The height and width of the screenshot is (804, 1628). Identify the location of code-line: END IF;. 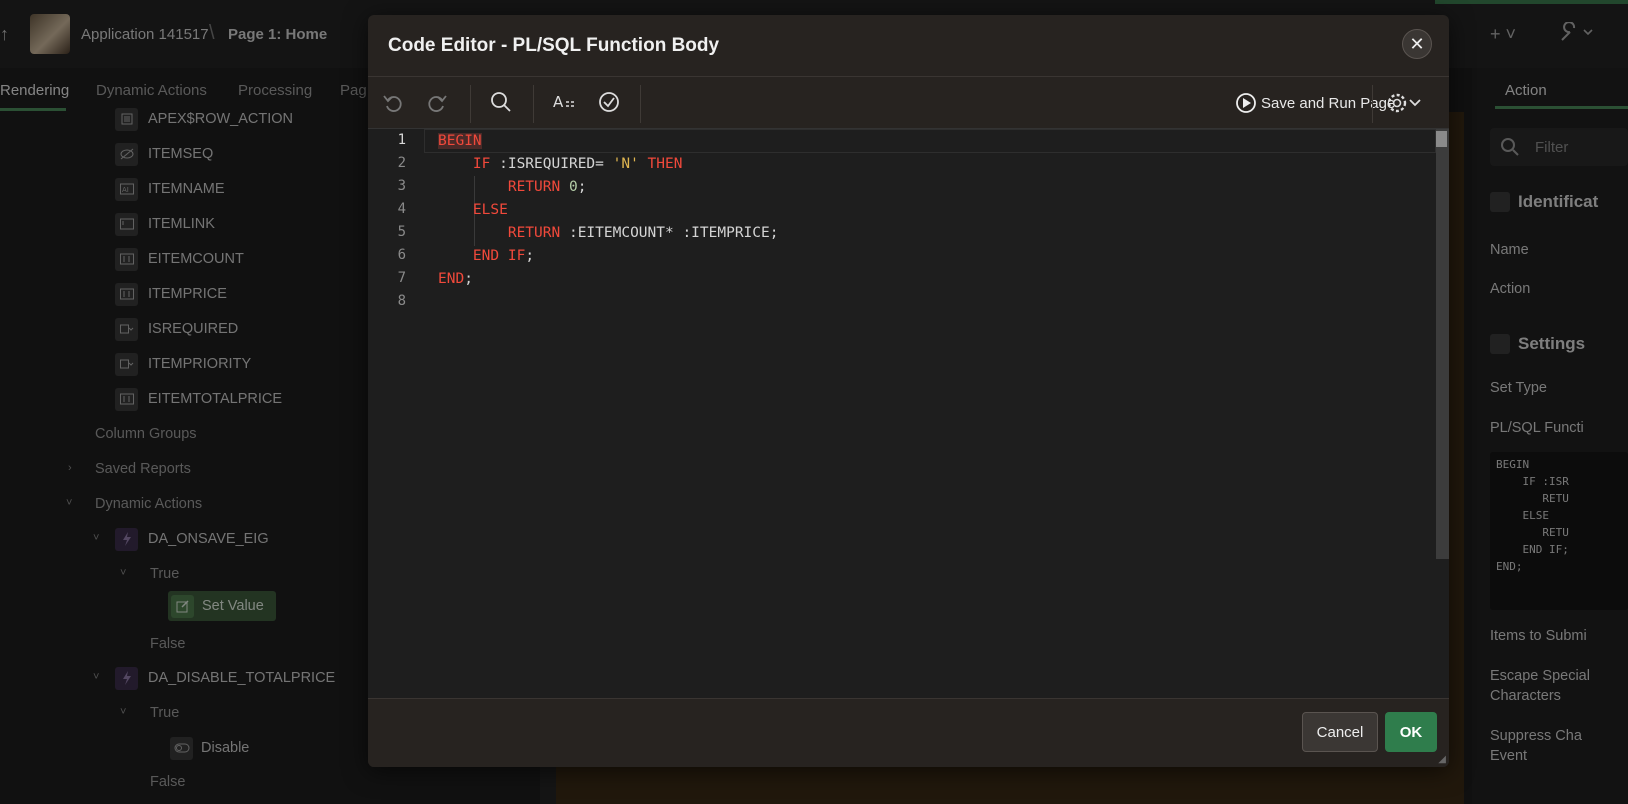
(486, 256).